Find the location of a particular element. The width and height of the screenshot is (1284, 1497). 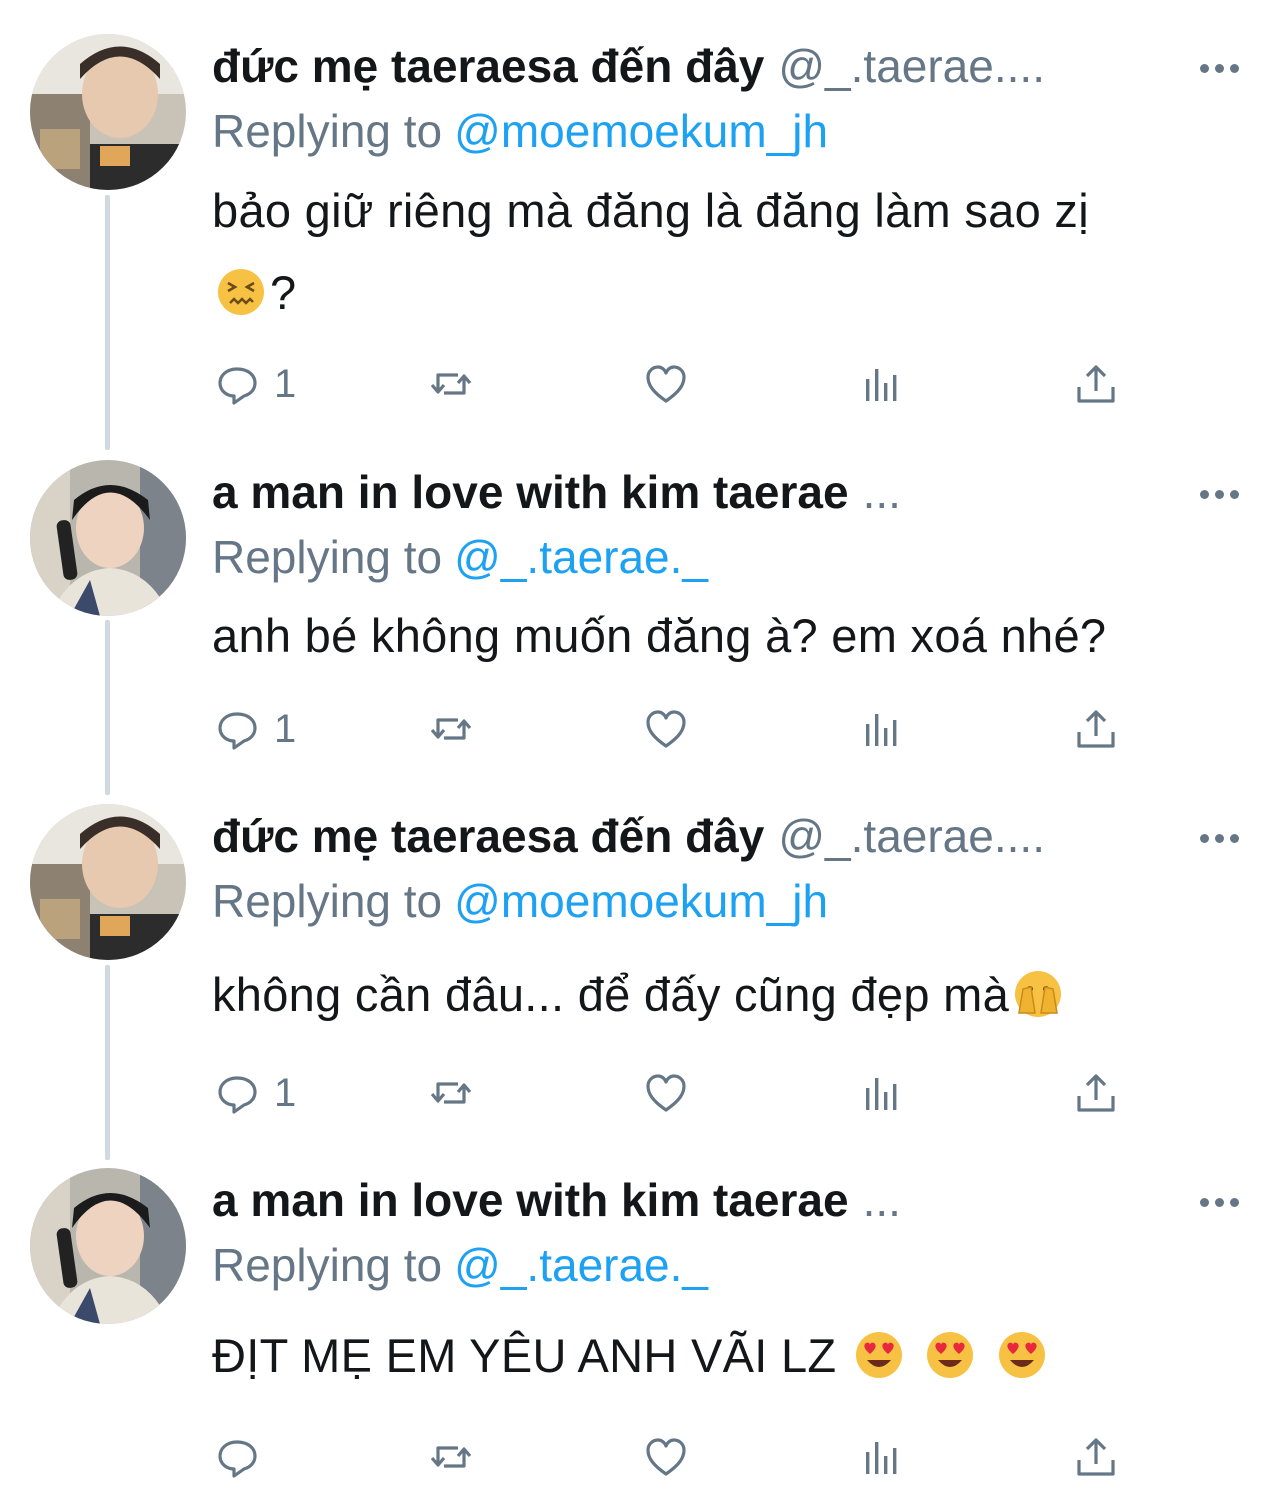

tweet-text-line: không cần đâu... để đấy cũng đẹp mà is located at coordinates (611, 994).